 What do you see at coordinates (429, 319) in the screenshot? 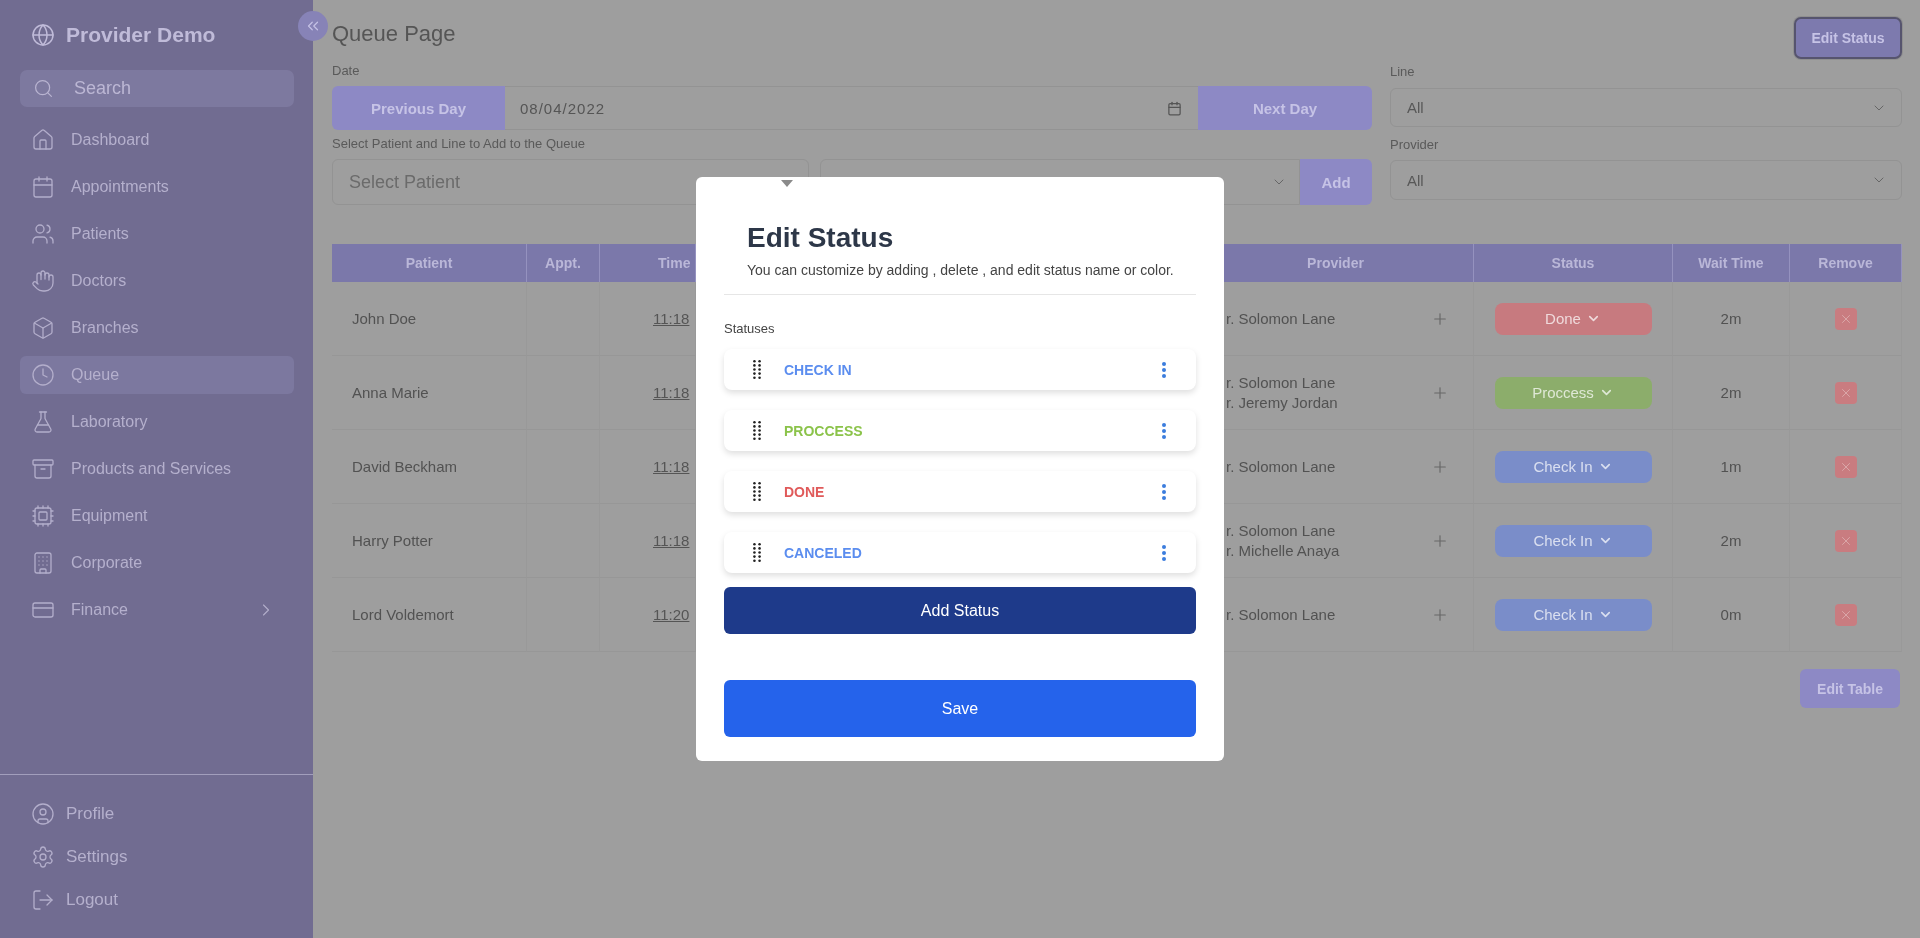
I see `table-cell: John Doe` at bounding box center [429, 319].